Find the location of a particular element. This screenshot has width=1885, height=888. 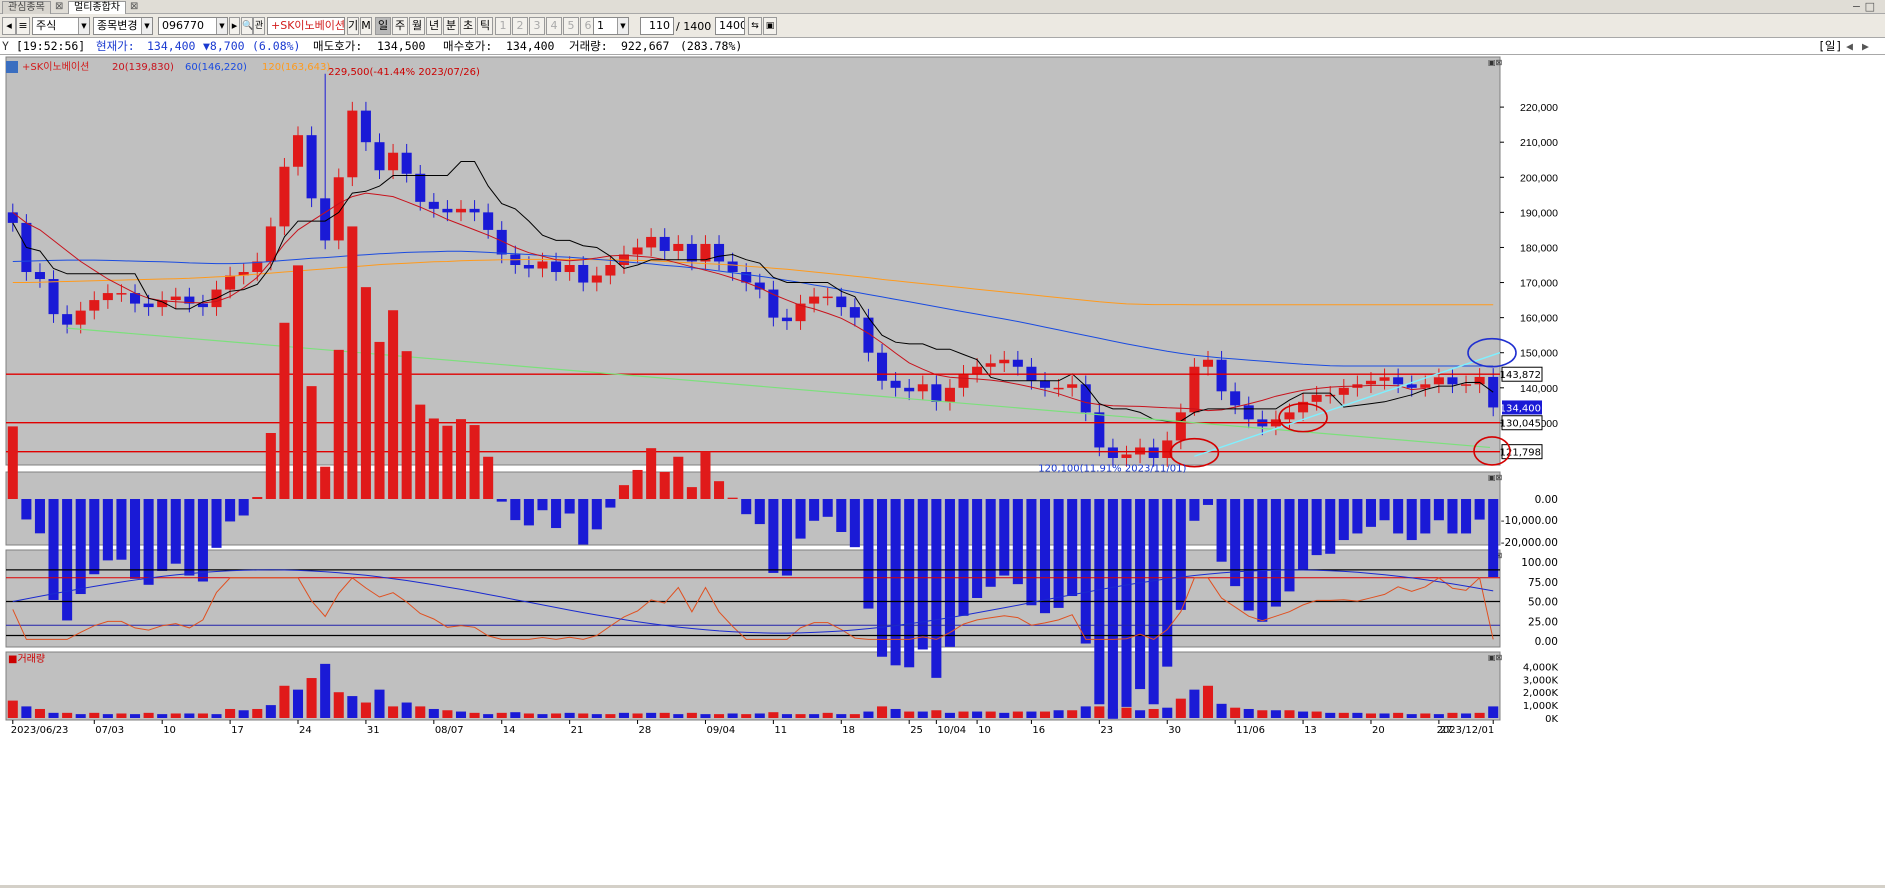

period-3-button: 년 is located at coordinates (434, 26).